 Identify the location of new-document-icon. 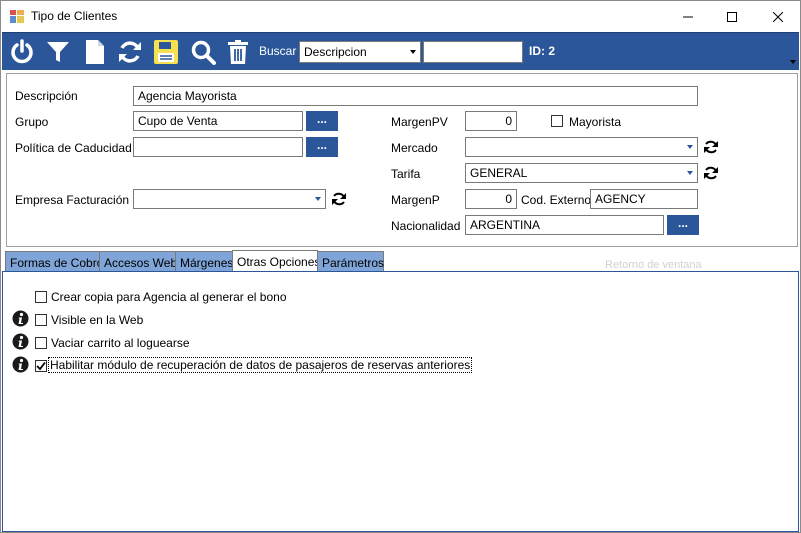
(95, 52).